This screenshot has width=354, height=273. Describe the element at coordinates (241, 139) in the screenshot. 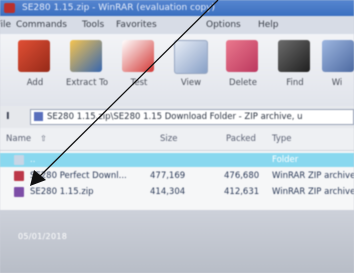

I see `column-packed: Packed` at that location.